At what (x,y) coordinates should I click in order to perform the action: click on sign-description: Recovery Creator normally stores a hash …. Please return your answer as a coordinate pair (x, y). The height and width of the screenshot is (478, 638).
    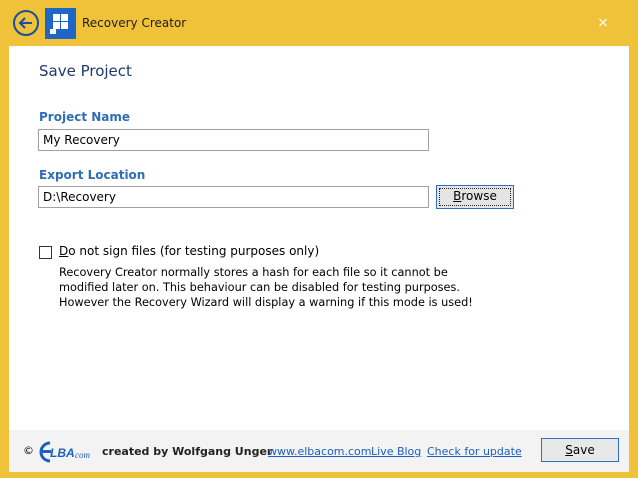
    Looking at the image, I should click on (269, 287).